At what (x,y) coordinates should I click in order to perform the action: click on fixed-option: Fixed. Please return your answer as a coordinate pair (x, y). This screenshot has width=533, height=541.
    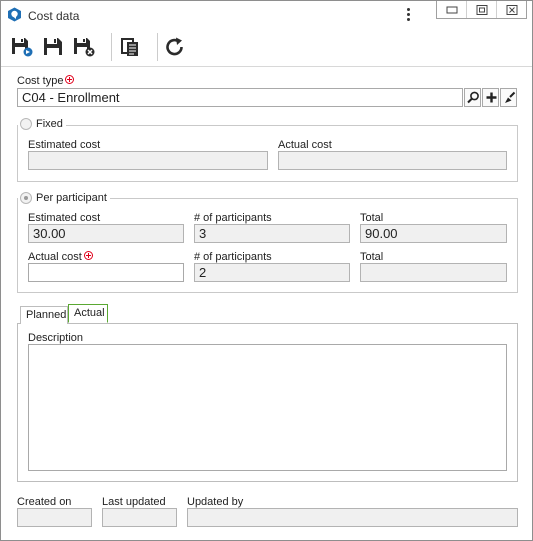
    Looking at the image, I should click on (42, 124).